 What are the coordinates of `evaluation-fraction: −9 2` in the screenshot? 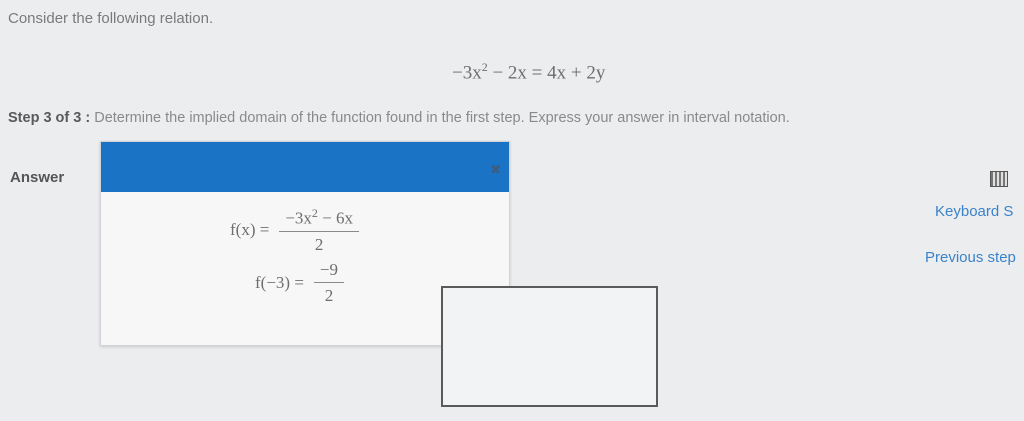 It's located at (329, 283).